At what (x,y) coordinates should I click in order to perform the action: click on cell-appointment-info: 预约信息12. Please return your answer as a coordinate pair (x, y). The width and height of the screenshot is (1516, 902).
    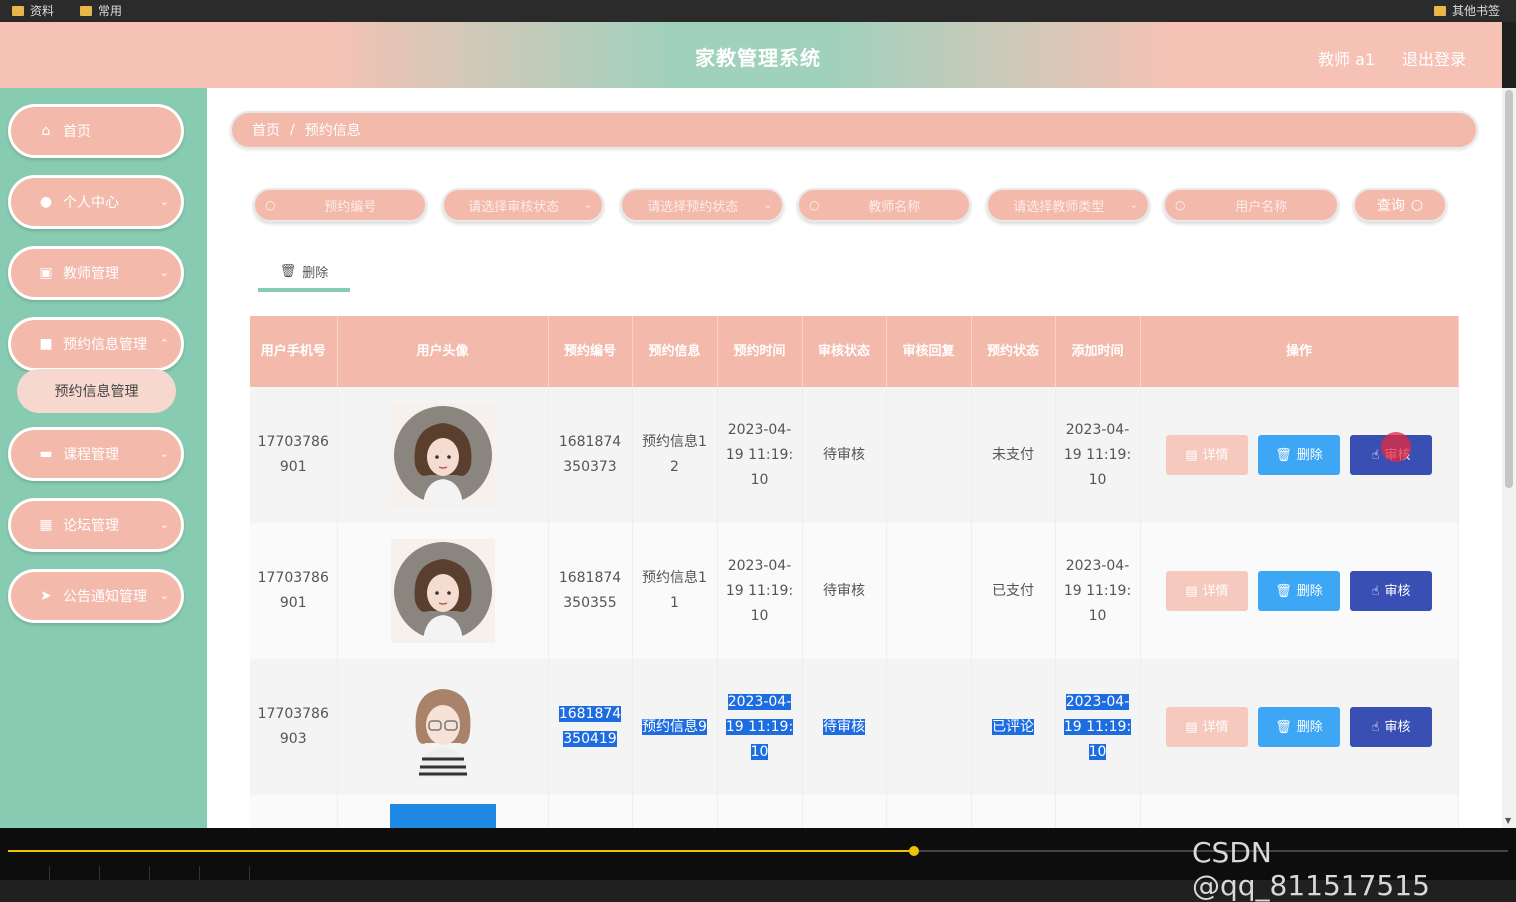
    Looking at the image, I should click on (675, 455).